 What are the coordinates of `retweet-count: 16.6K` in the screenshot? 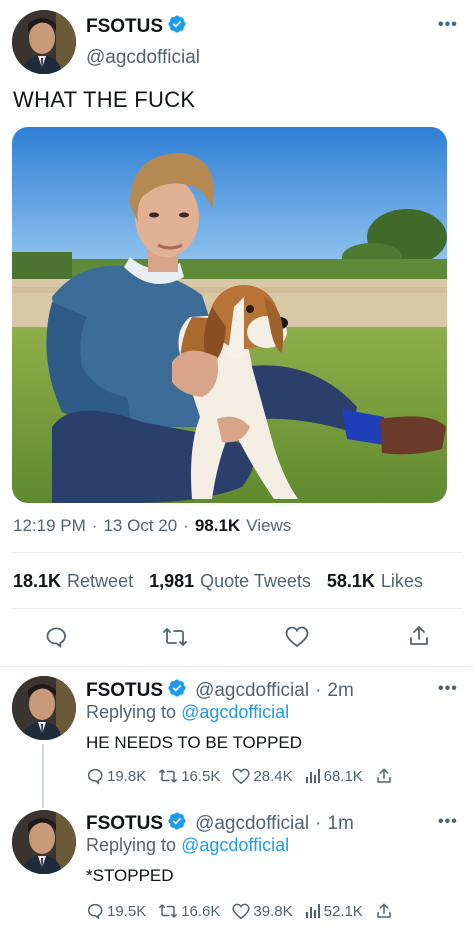 It's located at (201, 911).